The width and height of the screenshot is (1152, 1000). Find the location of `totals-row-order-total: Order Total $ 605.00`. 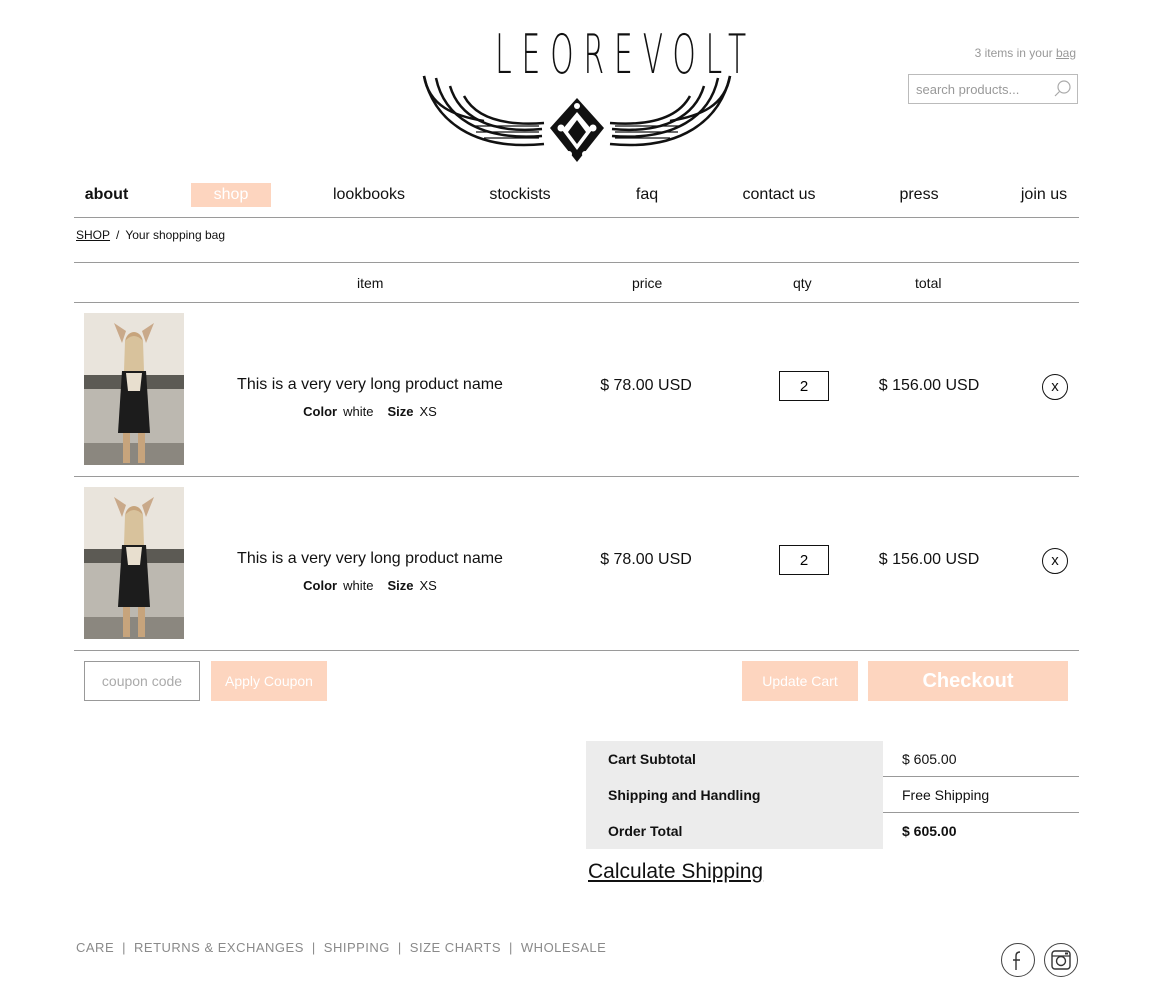

totals-row-order-total: Order Total $ 605.00 is located at coordinates (832, 831).